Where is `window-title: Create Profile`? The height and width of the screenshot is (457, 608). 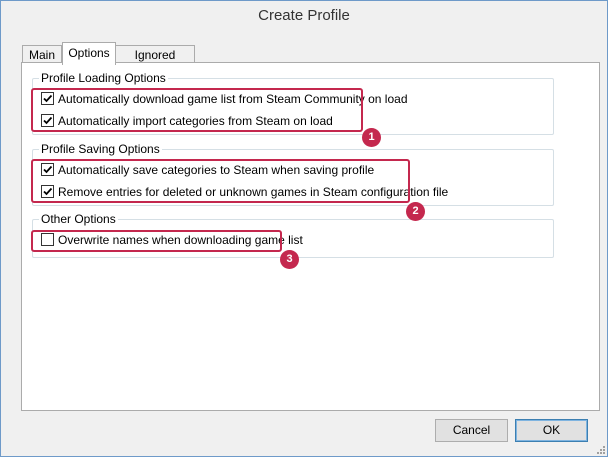
window-title: Create Profile is located at coordinates (304, 15).